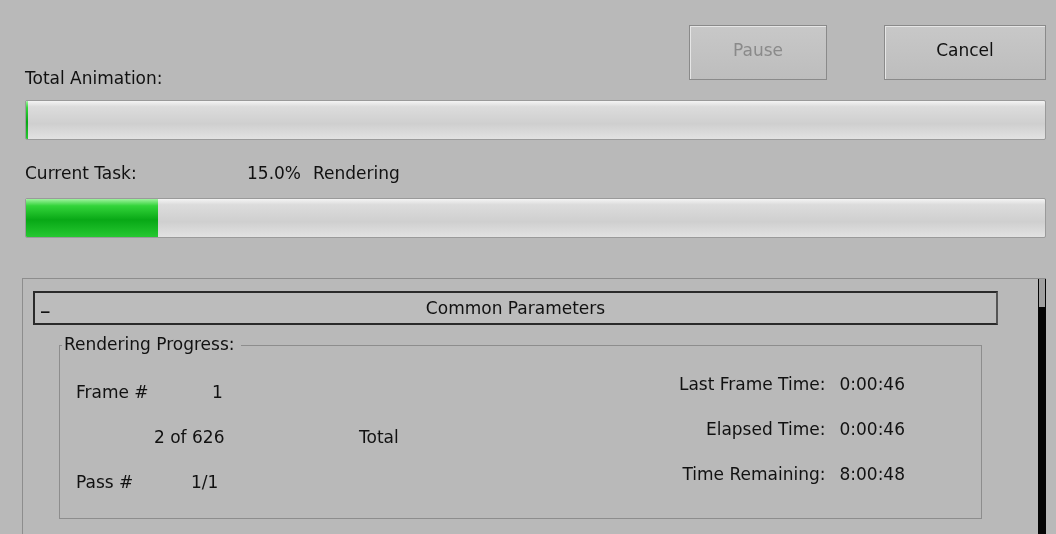  Describe the element at coordinates (1042, 406) in the screenshot. I see `scrollbar` at that location.